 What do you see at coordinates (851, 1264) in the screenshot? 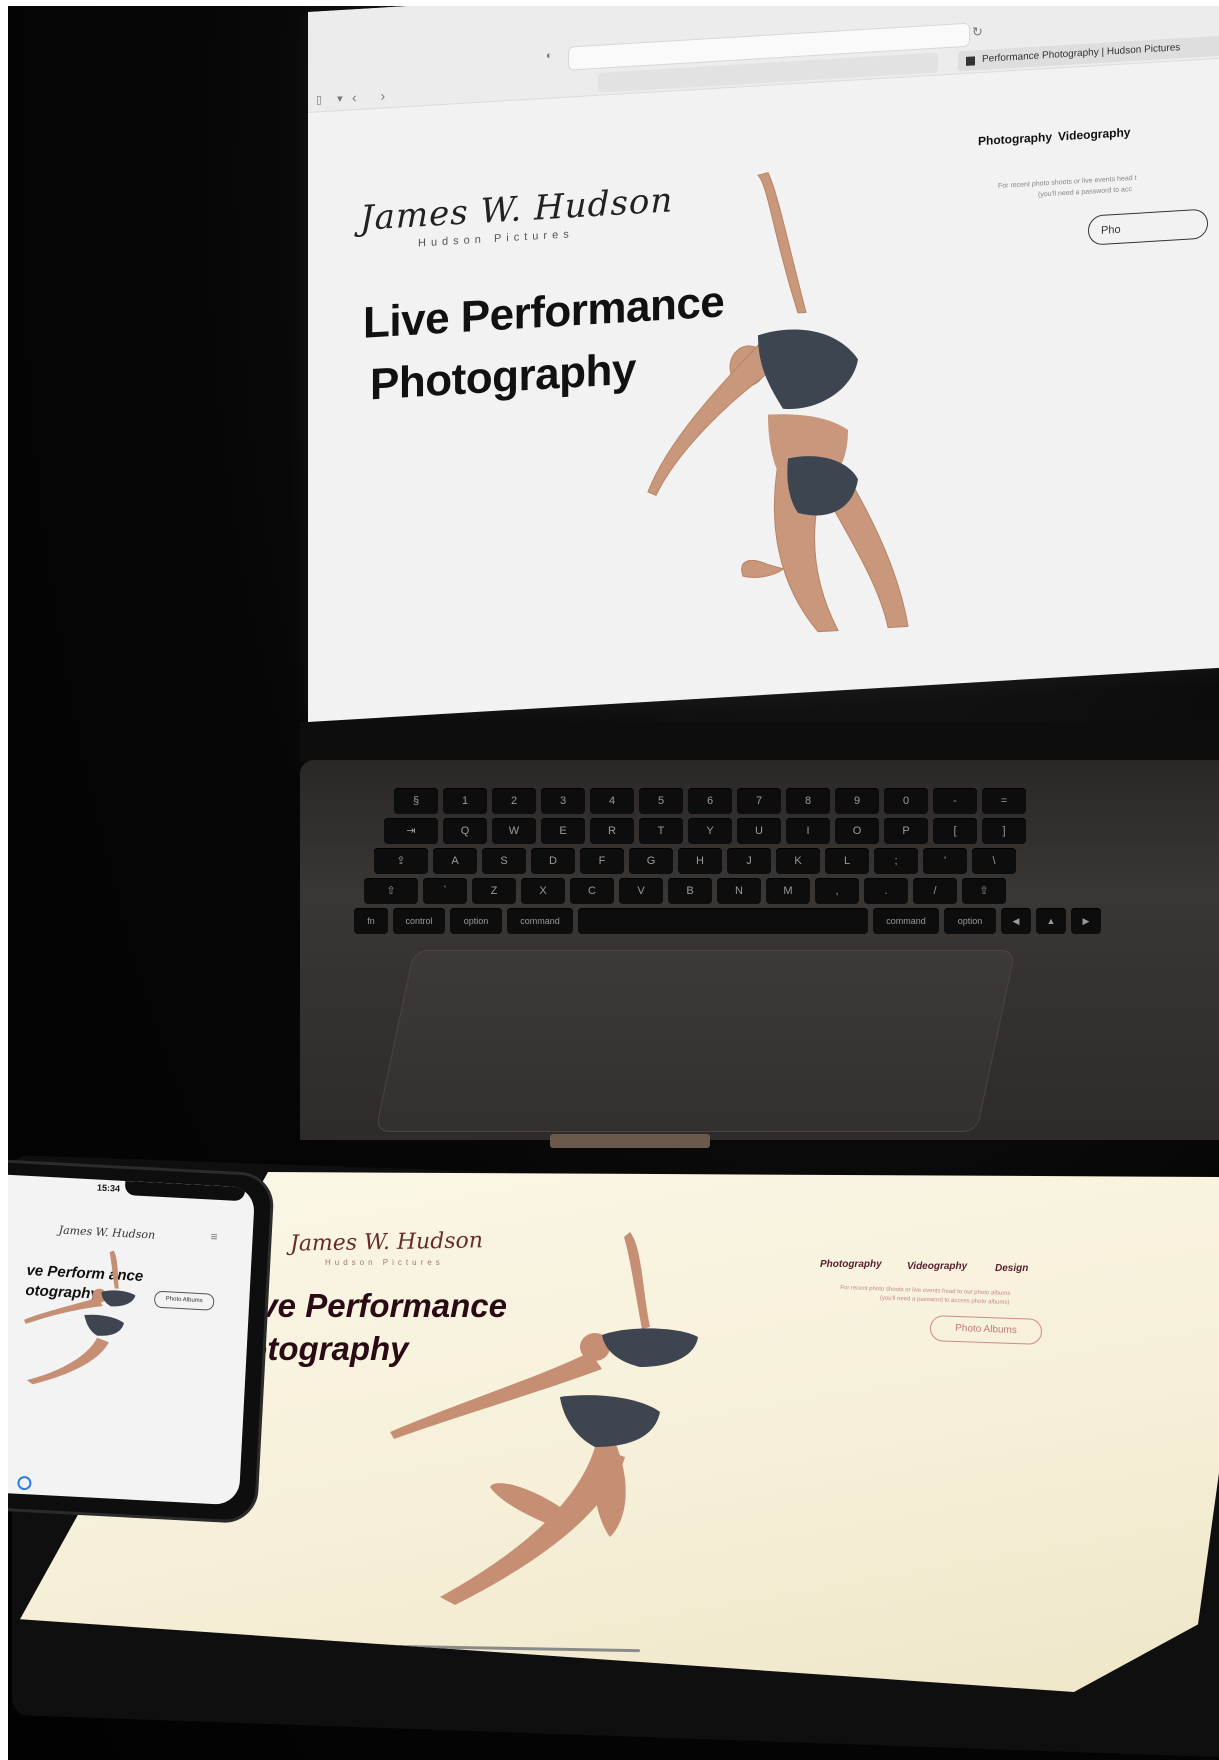
I see `tablet-nav-photography: Photography` at bounding box center [851, 1264].